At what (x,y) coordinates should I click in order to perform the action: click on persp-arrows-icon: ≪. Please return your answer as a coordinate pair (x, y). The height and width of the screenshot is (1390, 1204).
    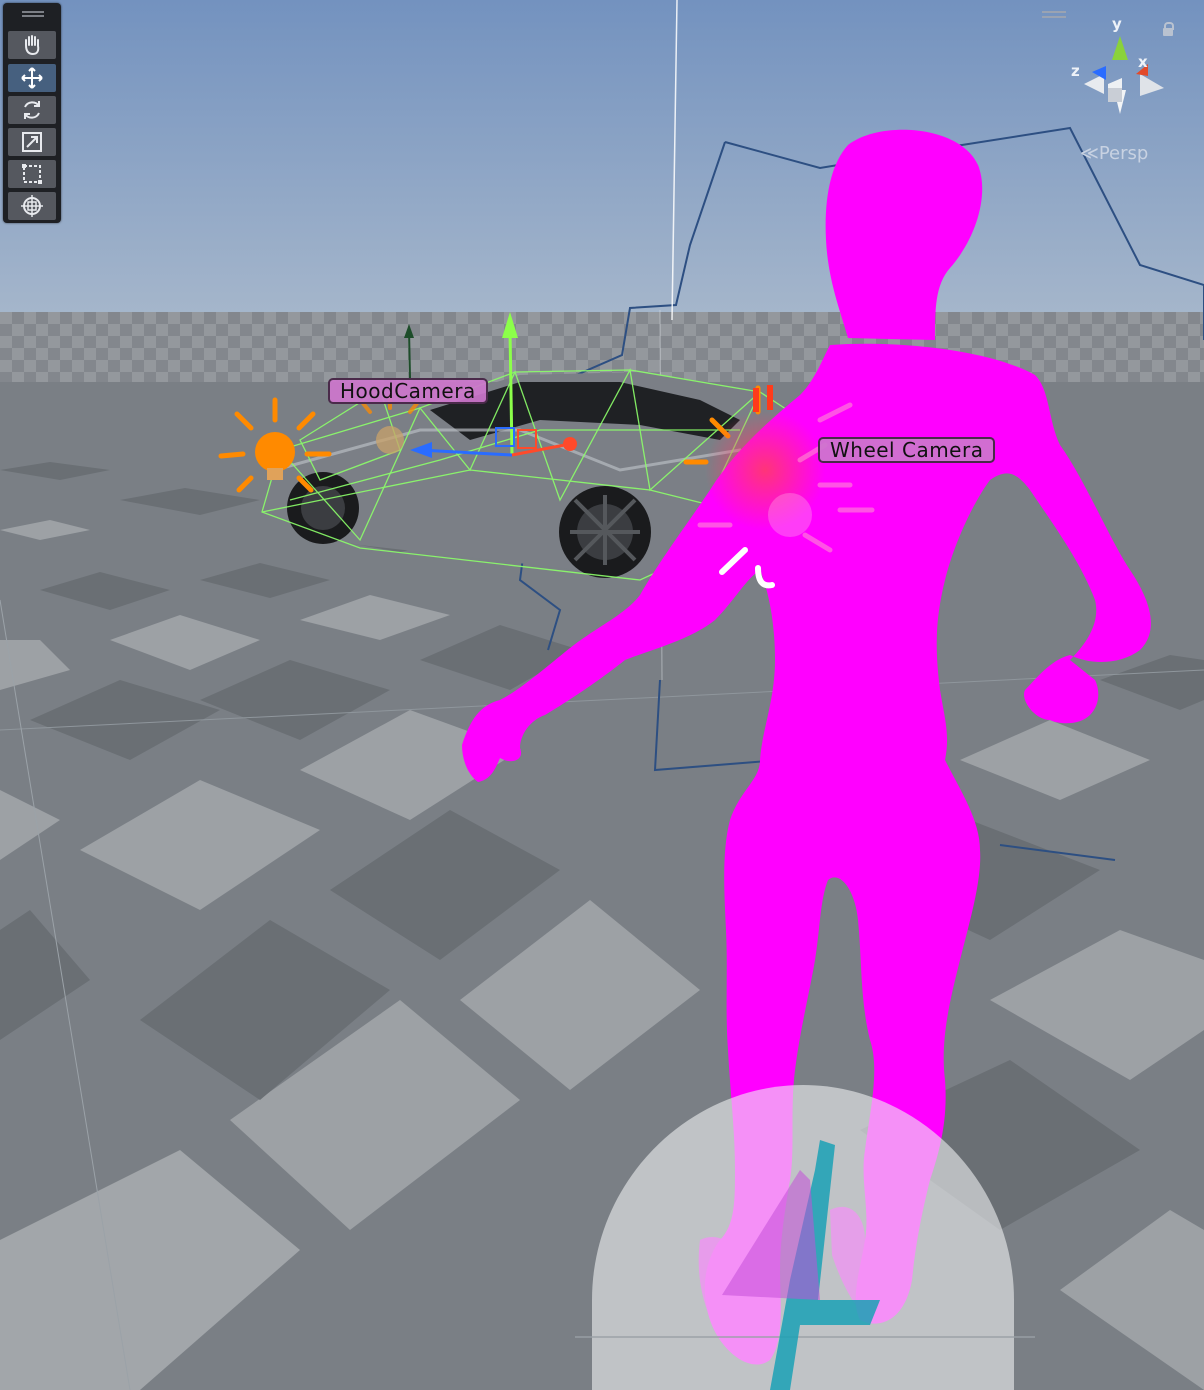
    Looking at the image, I should click on (1089, 153).